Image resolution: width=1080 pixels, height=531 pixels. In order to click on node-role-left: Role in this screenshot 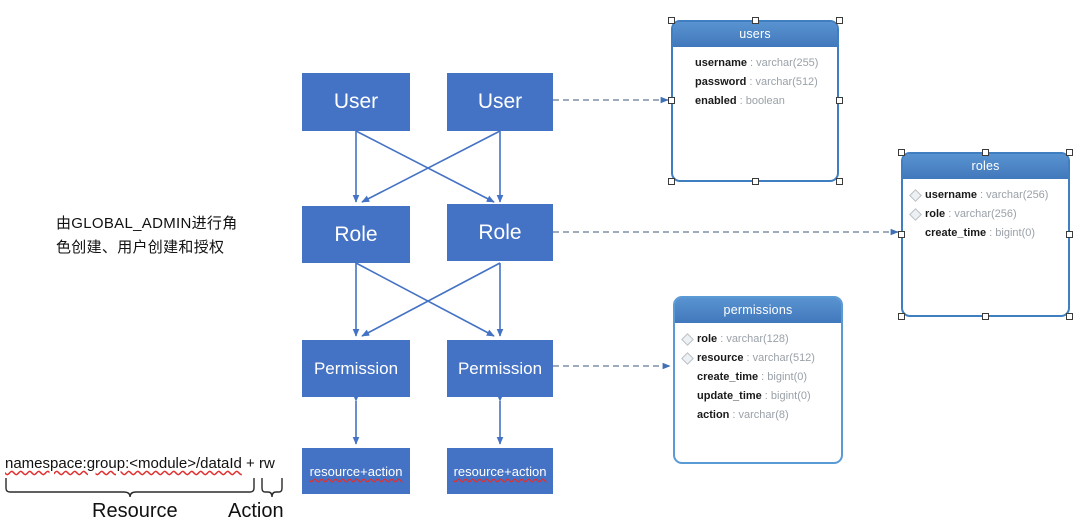, I will do `click(356, 234)`.